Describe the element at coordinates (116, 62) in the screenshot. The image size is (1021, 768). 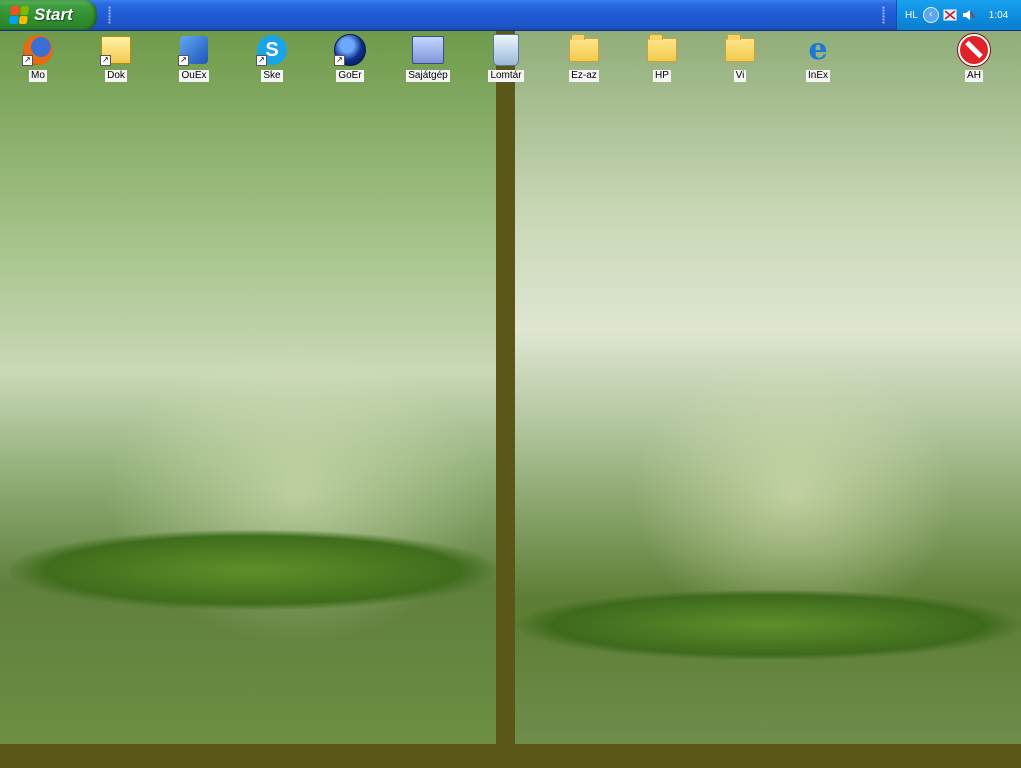
I see `desktop-icon-documents: ↗ Dok` at that location.